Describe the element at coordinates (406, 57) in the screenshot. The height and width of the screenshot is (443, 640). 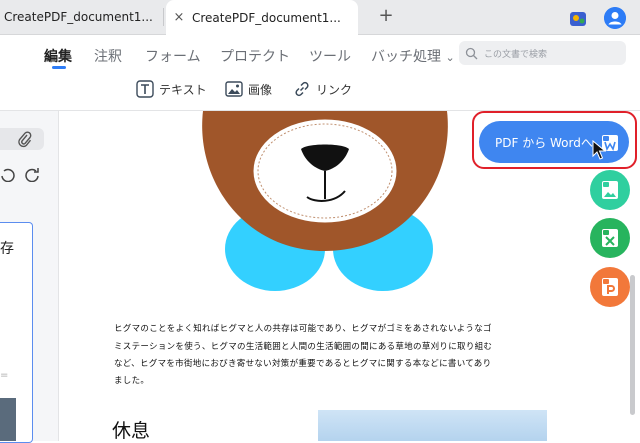
I see `menu-batch-label: バッチ処理` at that location.